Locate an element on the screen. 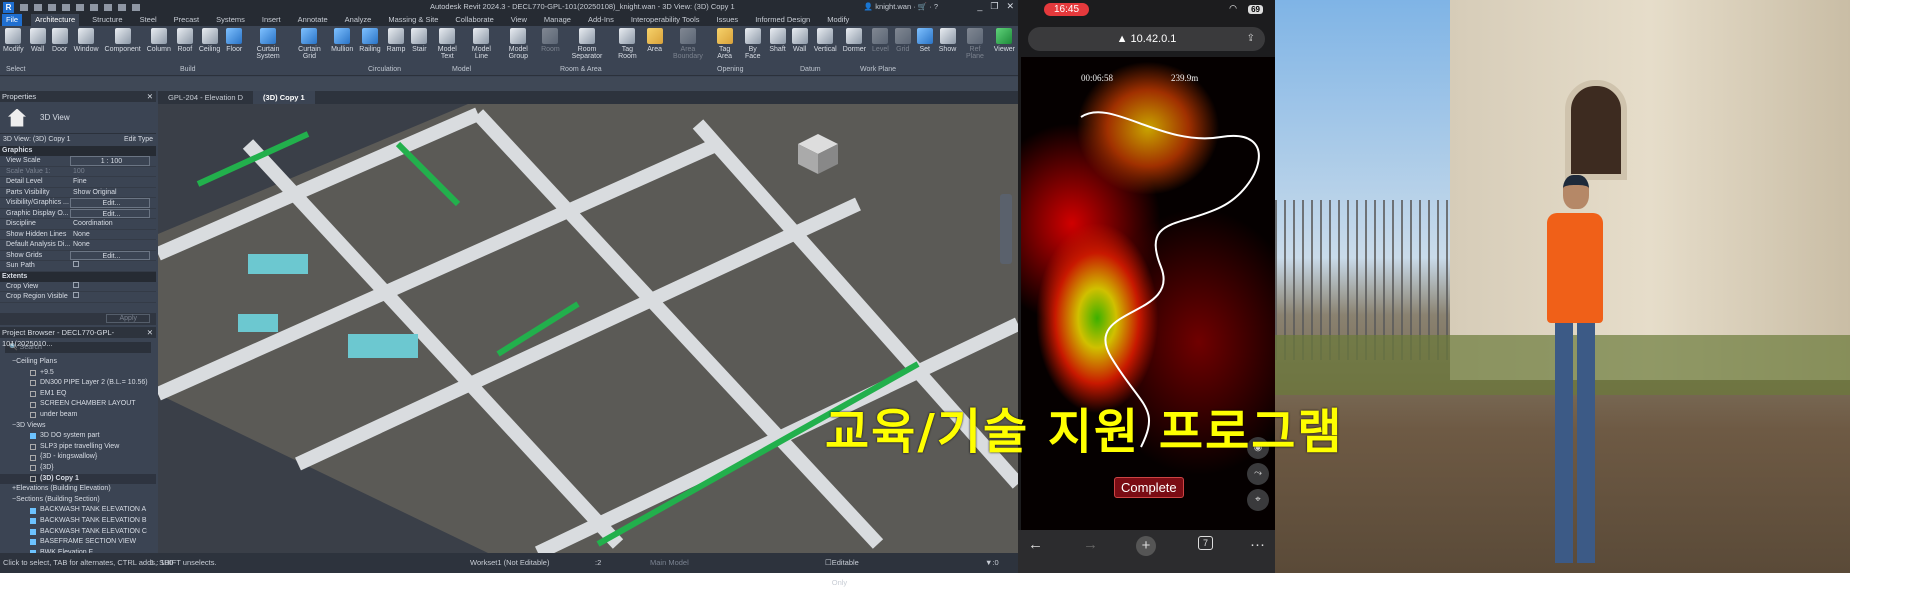 This screenshot has width=1920, height=593. ribbon-tab: Systems is located at coordinates (230, 20).